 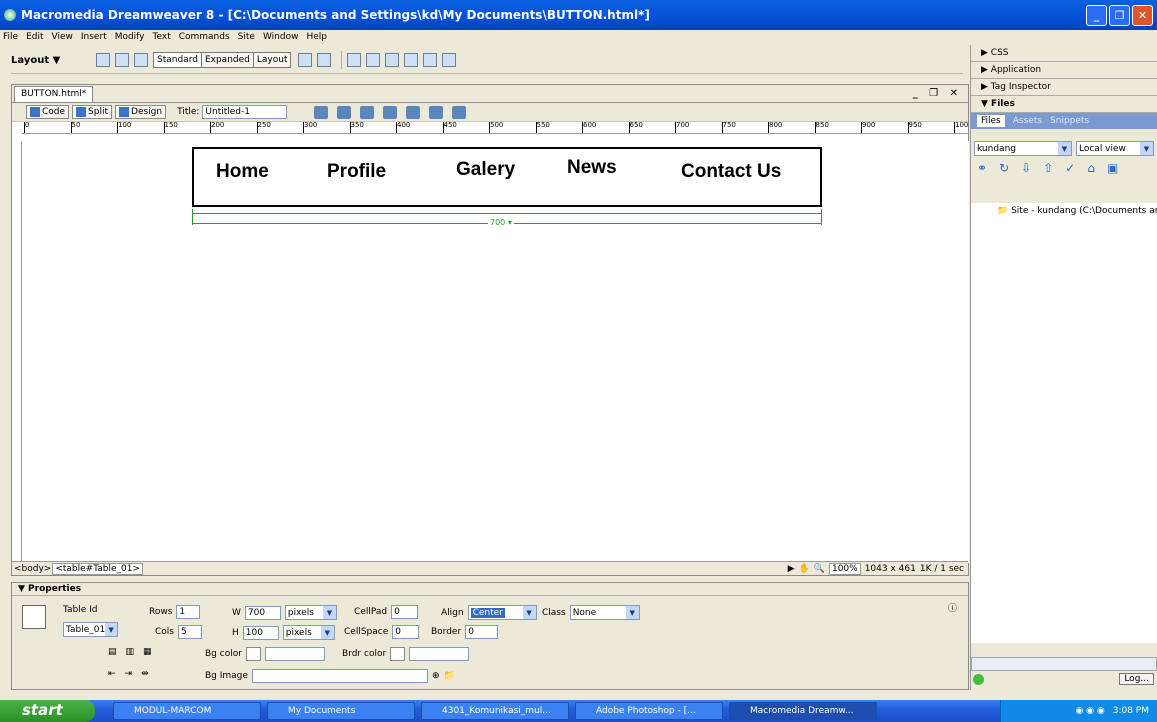 What do you see at coordinates (890, 569) in the screenshot?
I see `window-size: 1043 x 461` at bounding box center [890, 569].